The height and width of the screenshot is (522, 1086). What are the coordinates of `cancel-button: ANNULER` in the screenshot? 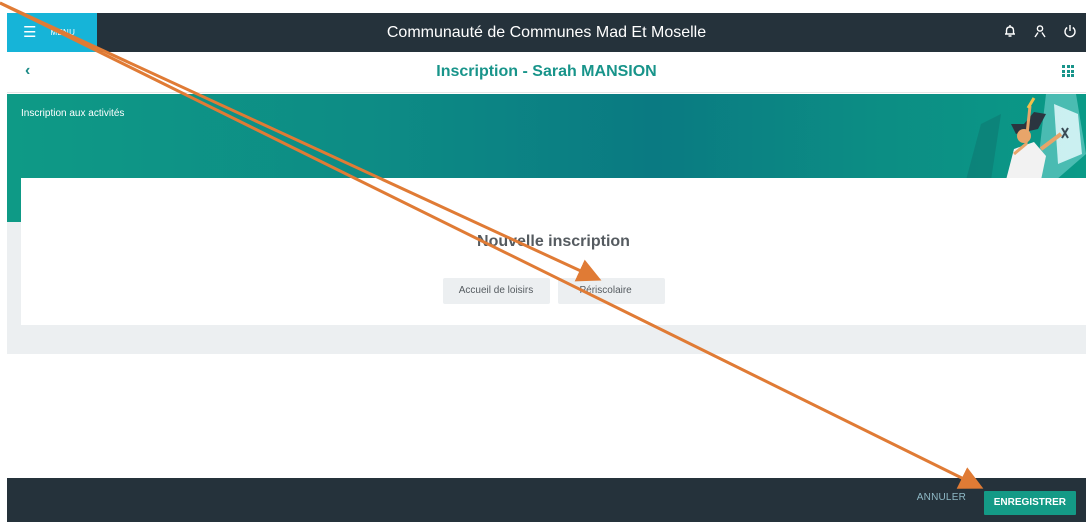 It's located at (941, 497).